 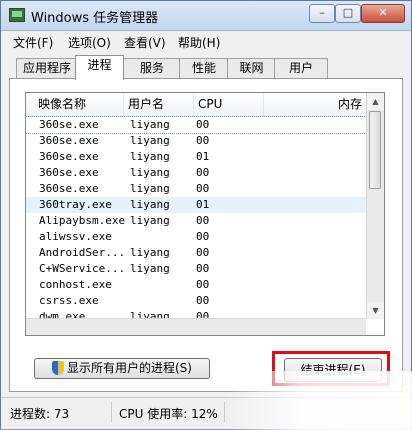 I want to click on process-name: aliwssv.exe, so click(x=75, y=236).